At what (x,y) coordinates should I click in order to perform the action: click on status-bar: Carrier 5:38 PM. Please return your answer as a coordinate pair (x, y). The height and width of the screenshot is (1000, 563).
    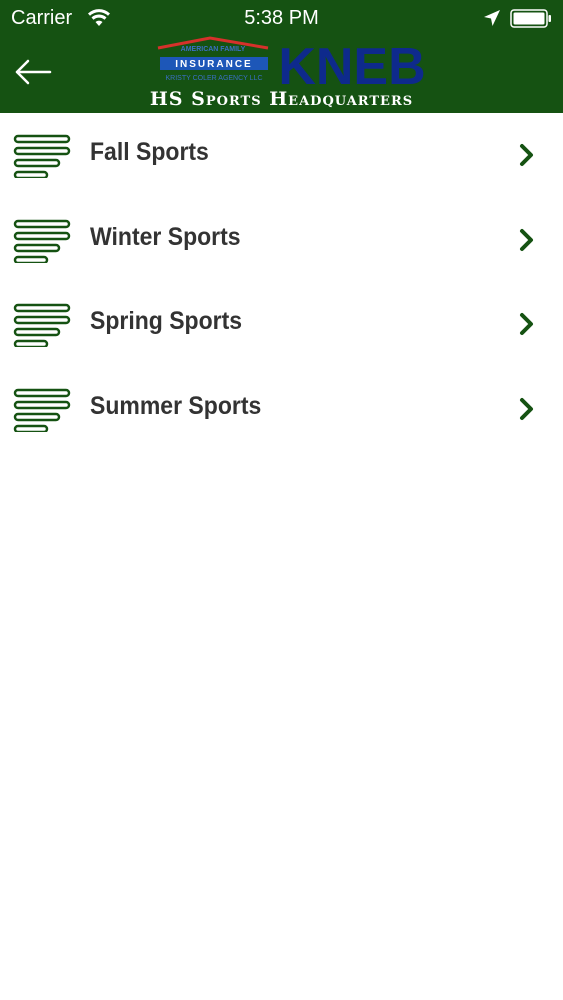
    Looking at the image, I should click on (281, 18).